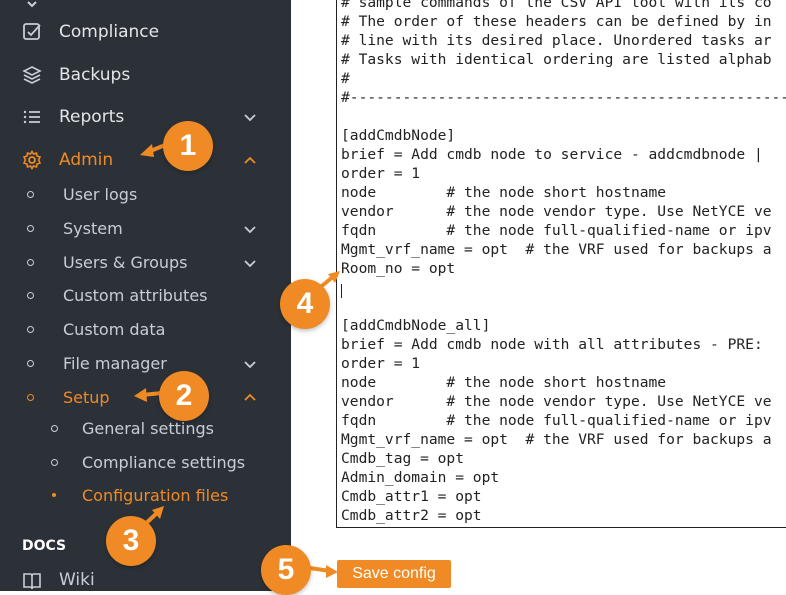  Describe the element at coordinates (125, 262) in the screenshot. I see `sidebar-subitem-label: Users & Groups` at that location.